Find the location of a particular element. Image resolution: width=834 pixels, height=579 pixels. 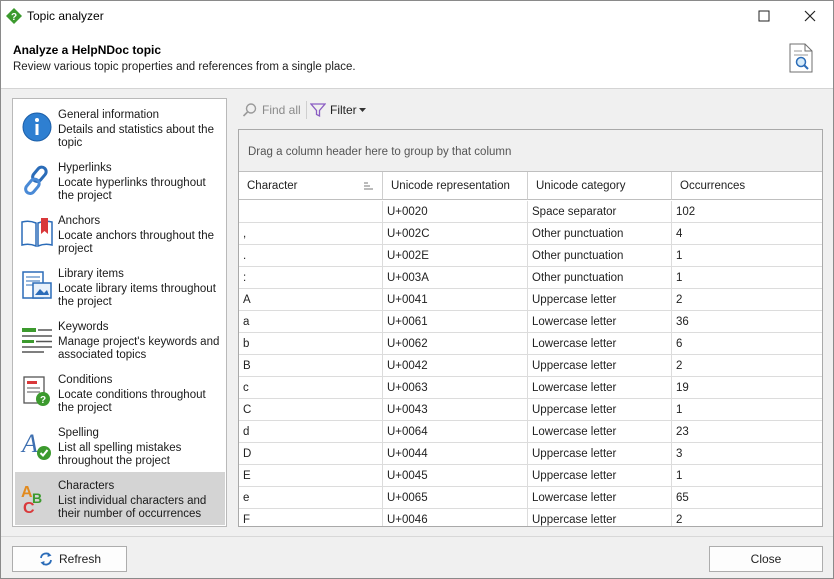

close-button: Close is located at coordinates (766, 559).